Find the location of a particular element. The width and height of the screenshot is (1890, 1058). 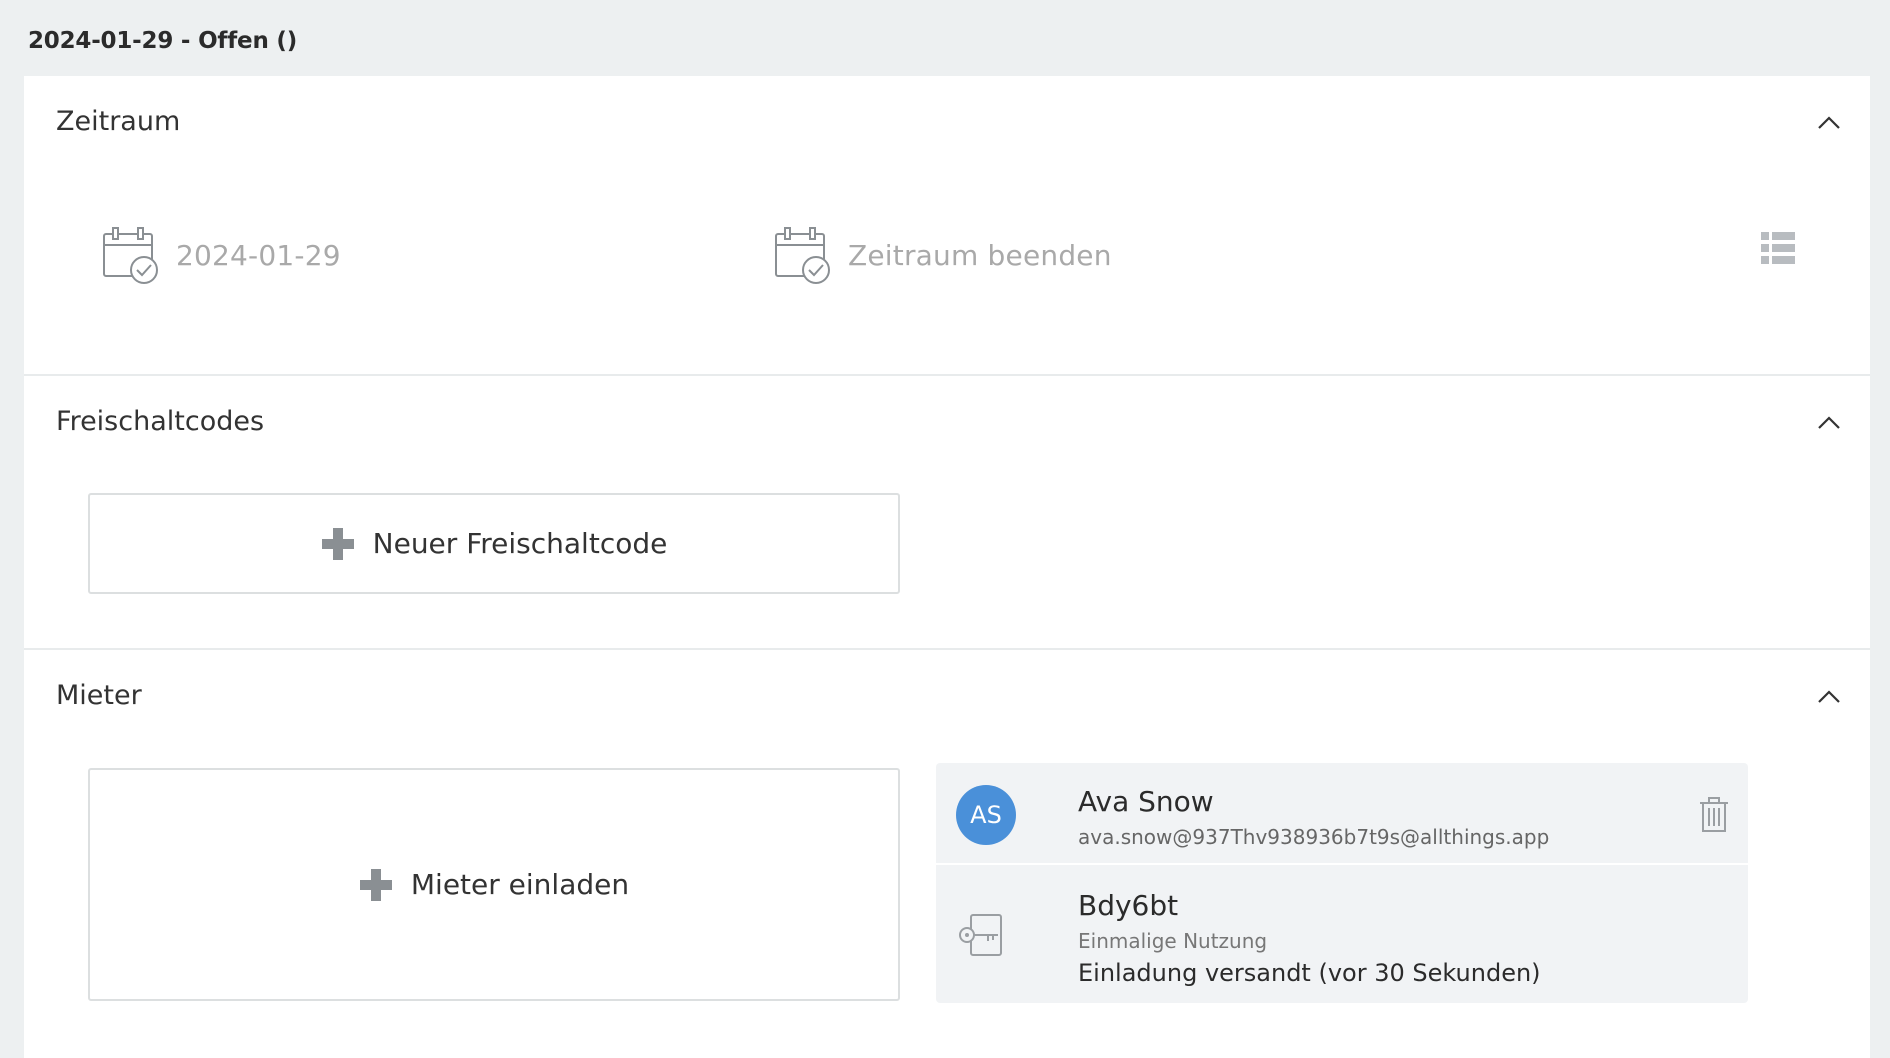

period-start: 2024-01-29 is located at coordinates (221, 255).